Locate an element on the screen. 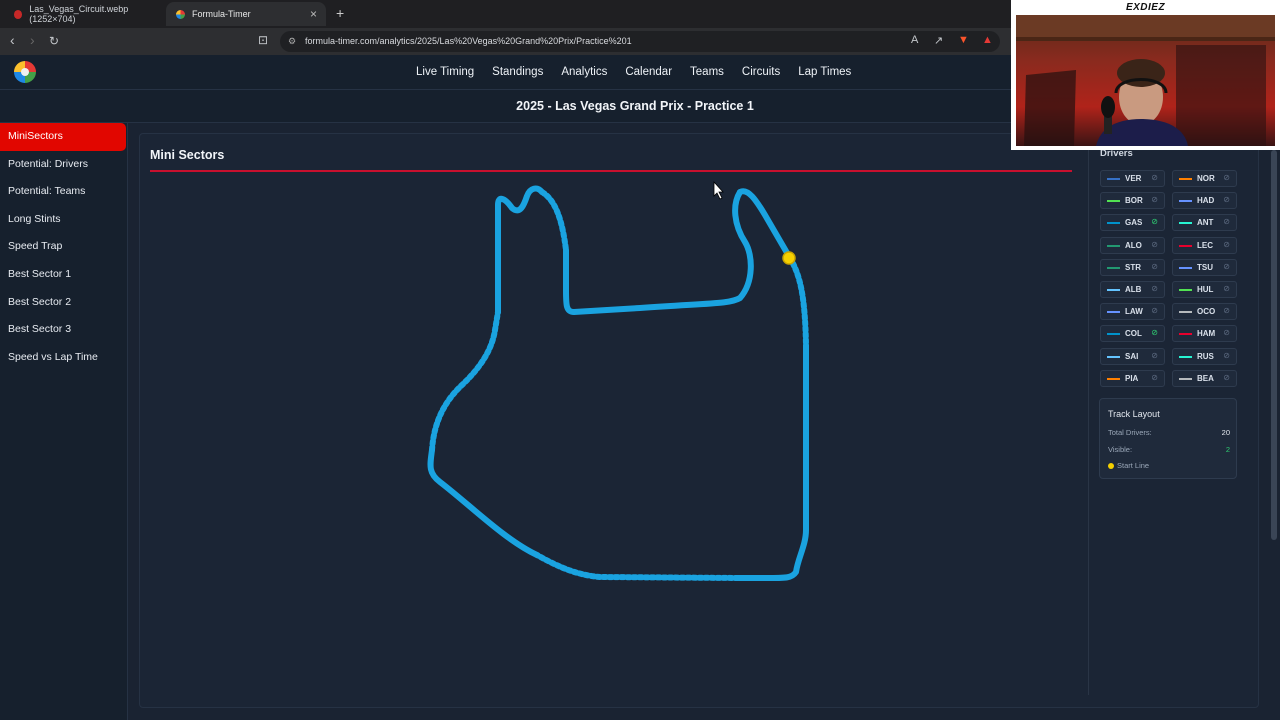 The height and width of the screenshot is (720, 1280). driver-toggle: ANT ⊘ is located at coordinates (1204, 223).